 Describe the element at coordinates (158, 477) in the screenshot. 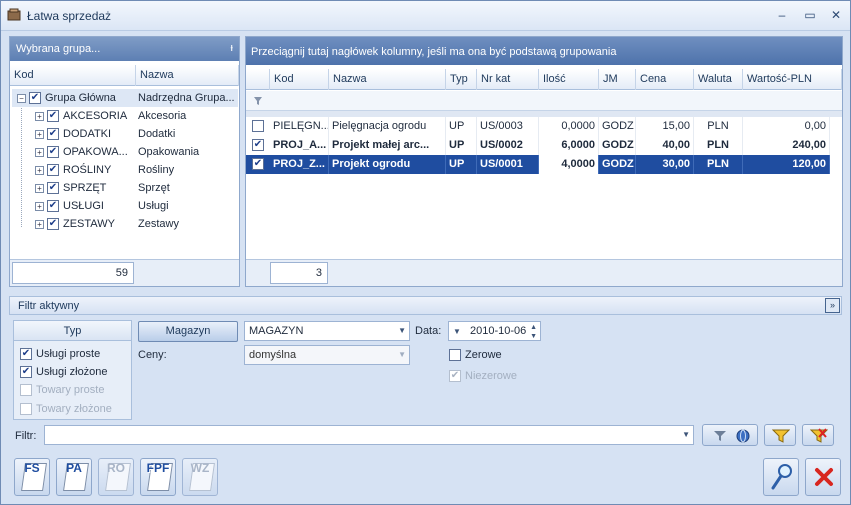

I see `fpf-proforma-button: FPF` at that location.